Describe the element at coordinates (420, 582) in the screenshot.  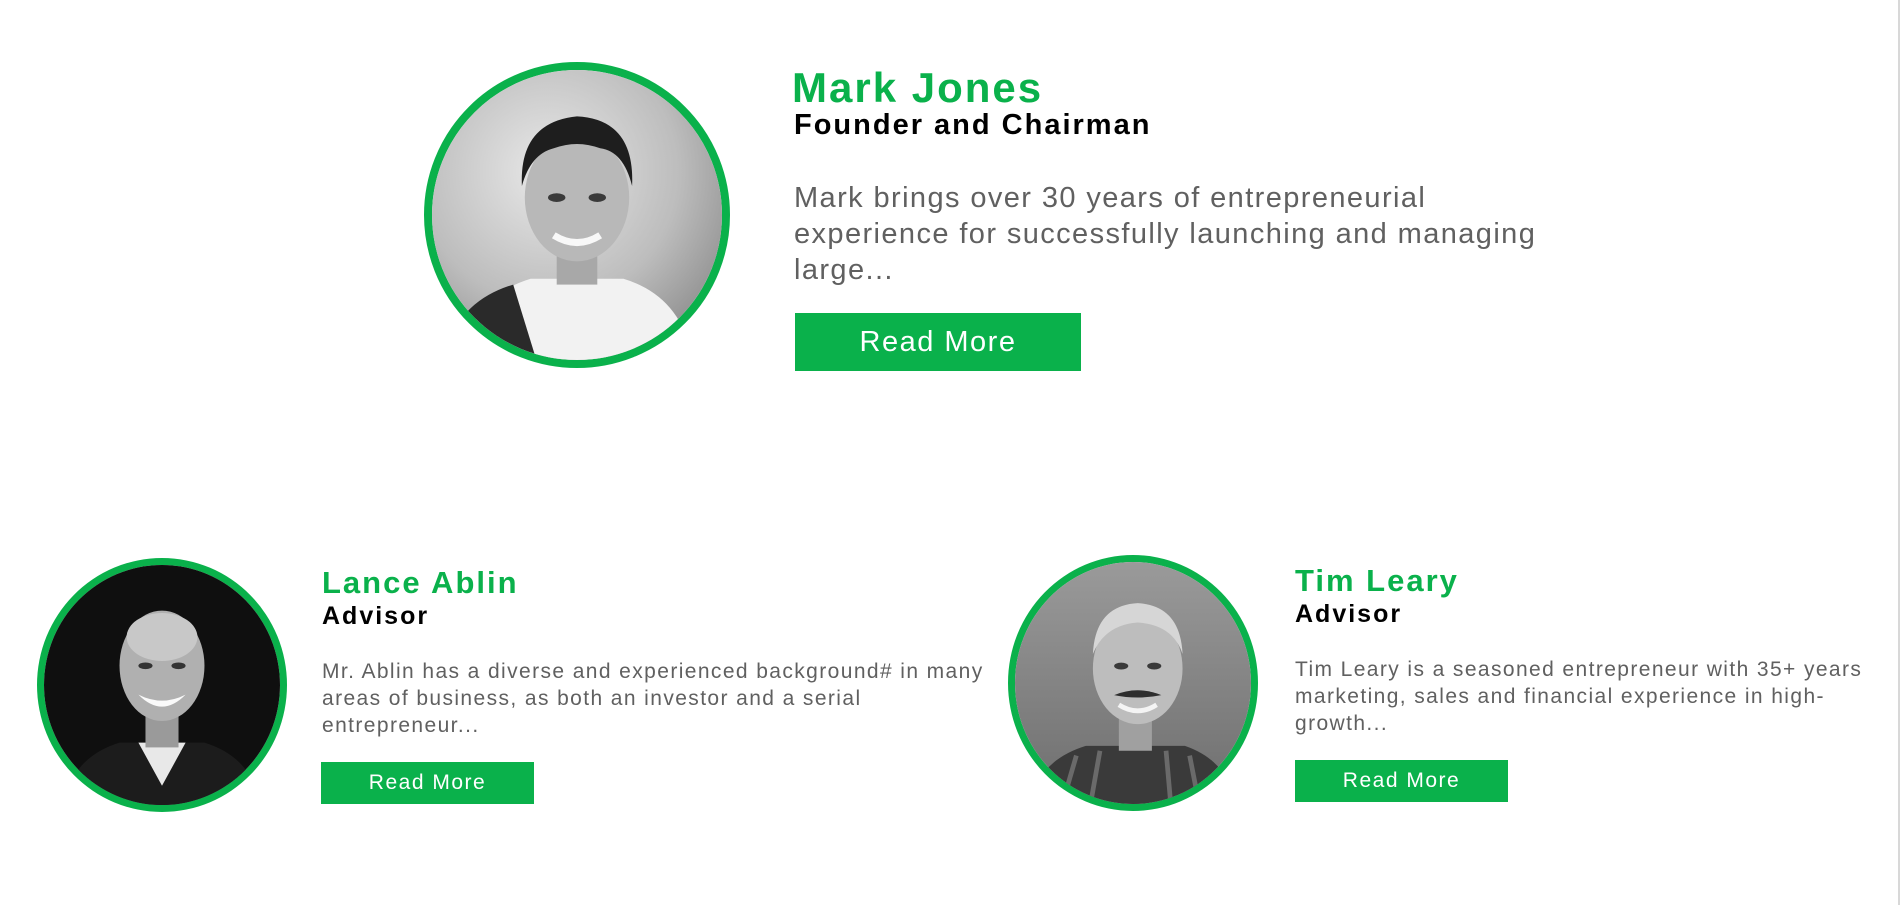
I see `member-name: Lance Ablin` at that location.